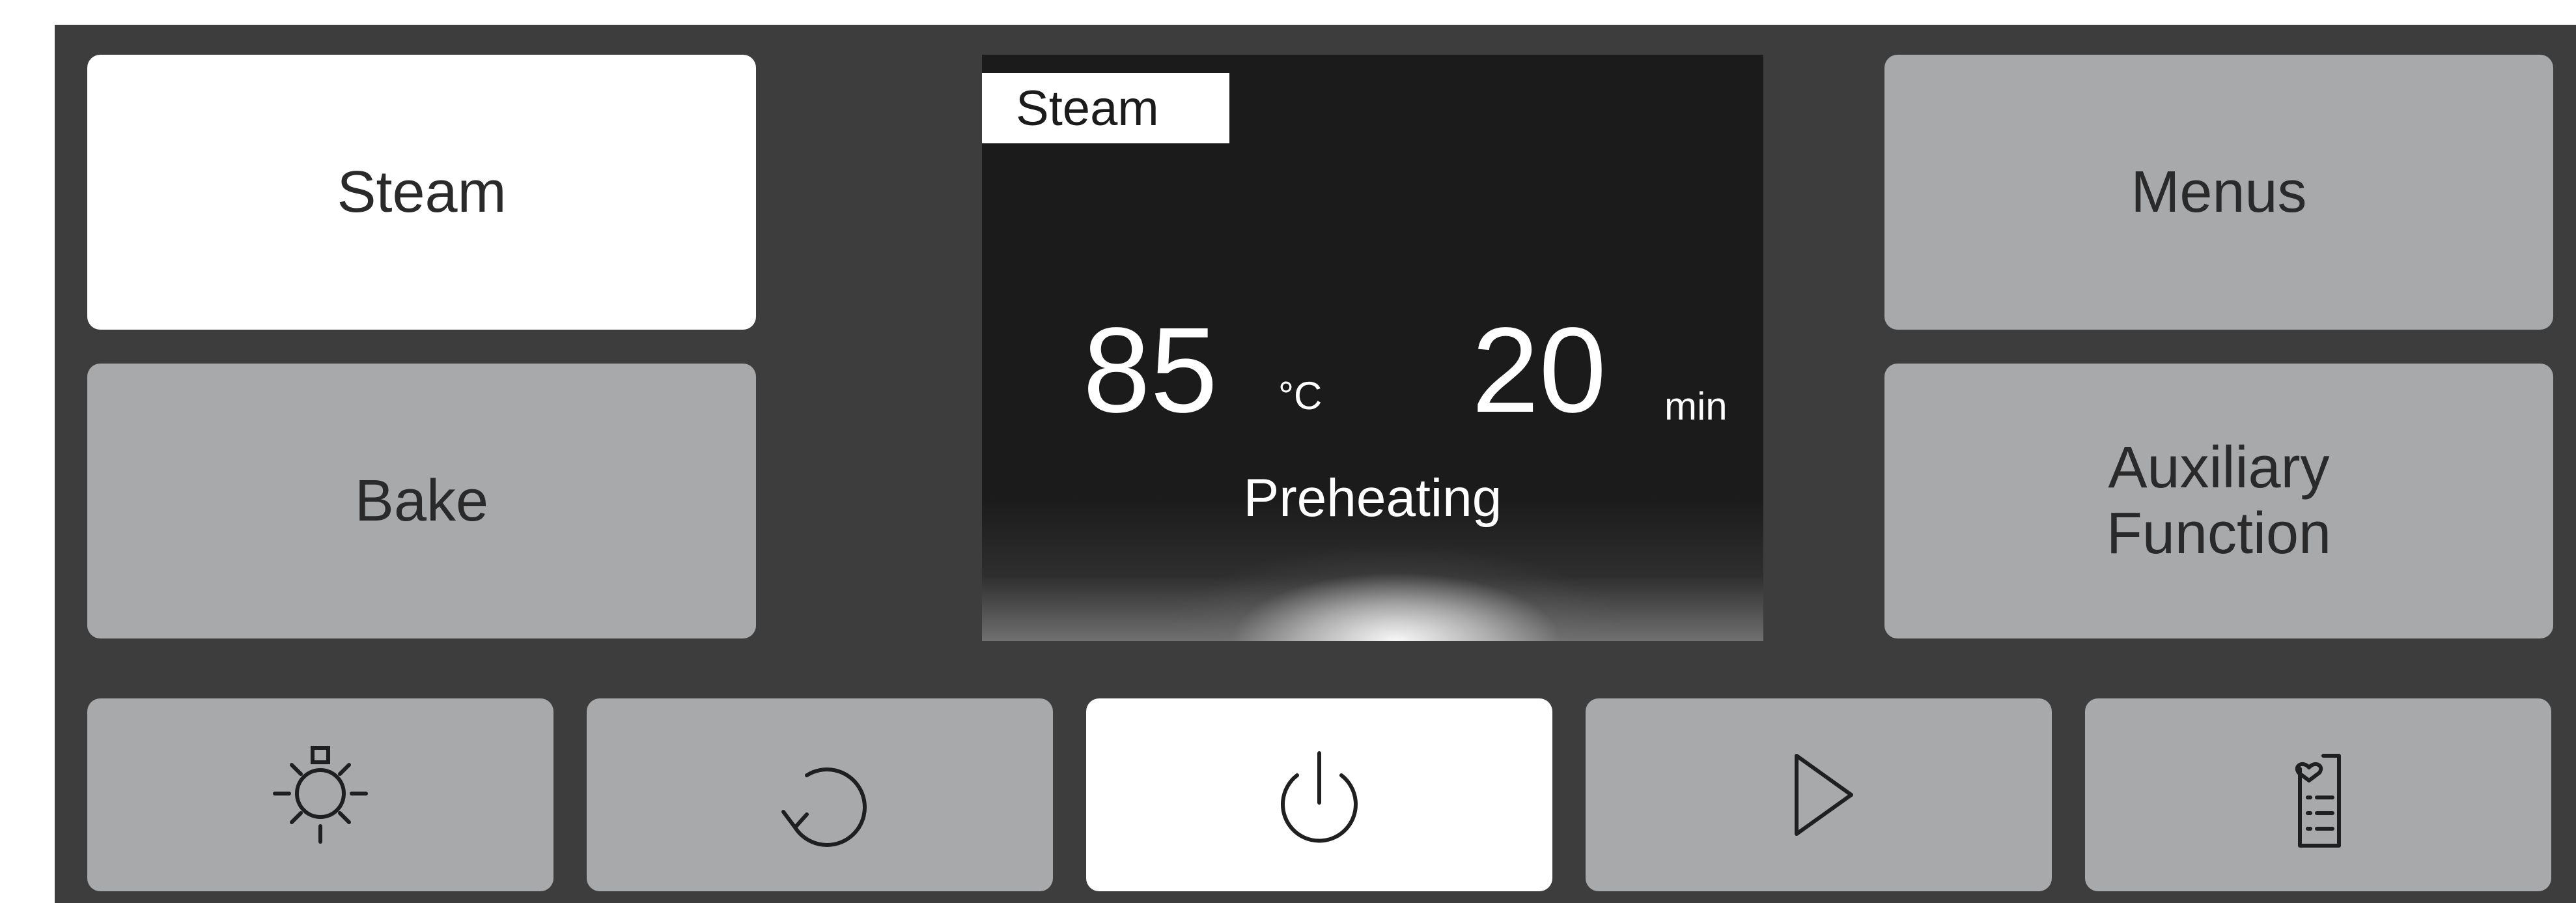 The height and width of the screenshot is (903, 2576). I want to click on refresh-button, so click(820, 794).